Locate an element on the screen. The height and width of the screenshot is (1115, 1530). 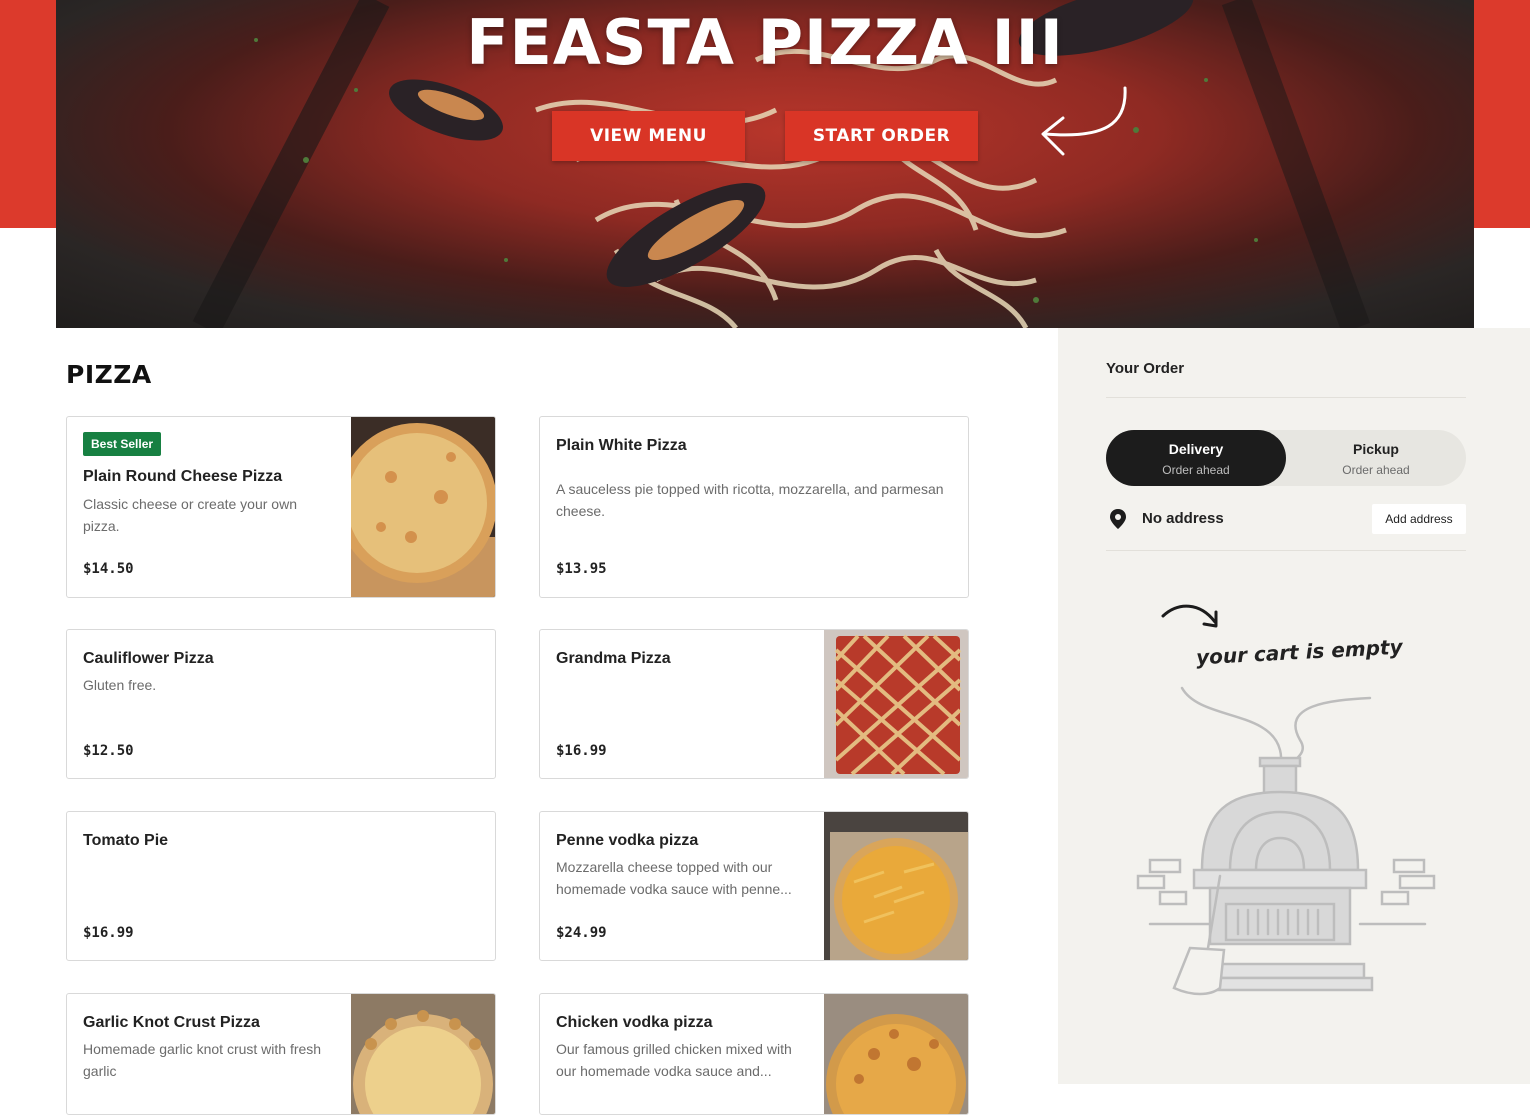
item-price: $13.95 is located at coordinates (581, 569).